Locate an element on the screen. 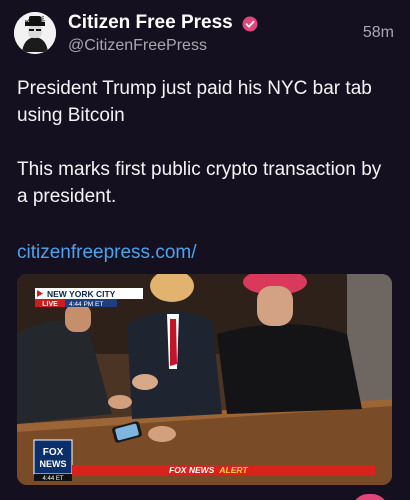 The height and width of the screenshot is (500, 410). post-link: citizenfreepress.com/ is located at coordinates (107, 253).